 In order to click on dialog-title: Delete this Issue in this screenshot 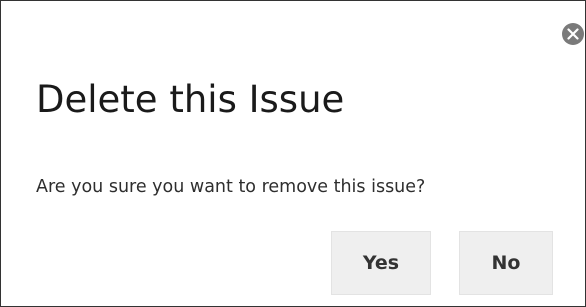, I will do `click(190, 99)`.